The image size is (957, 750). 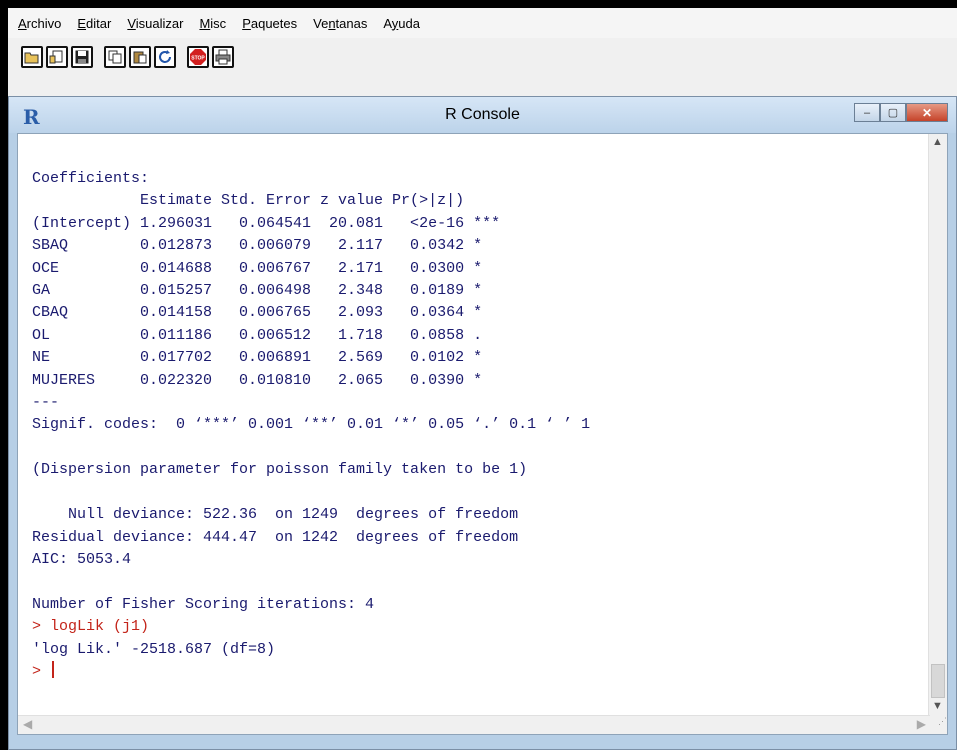 I want to click on stop-label: STOP, so click(x=198, y=59).